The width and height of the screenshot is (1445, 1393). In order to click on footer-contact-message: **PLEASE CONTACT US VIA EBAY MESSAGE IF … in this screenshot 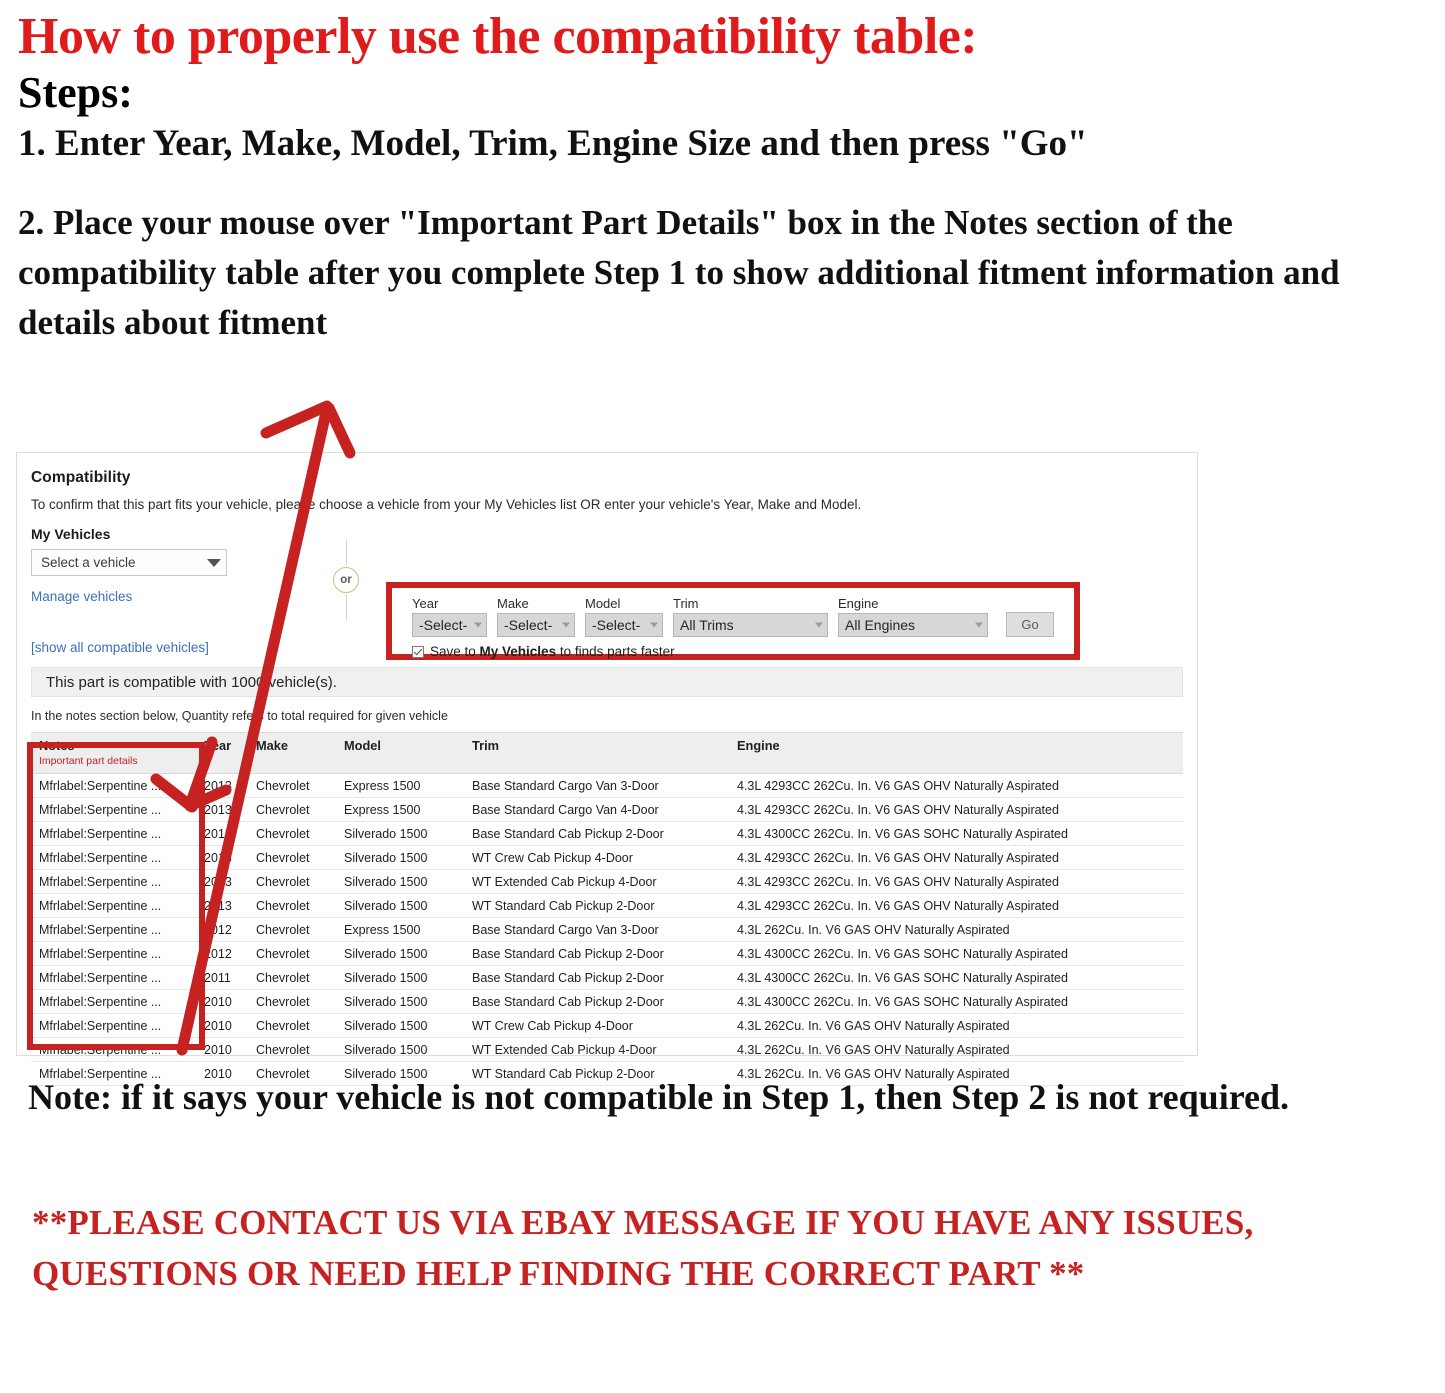, I will do `click(643, 1248)`.